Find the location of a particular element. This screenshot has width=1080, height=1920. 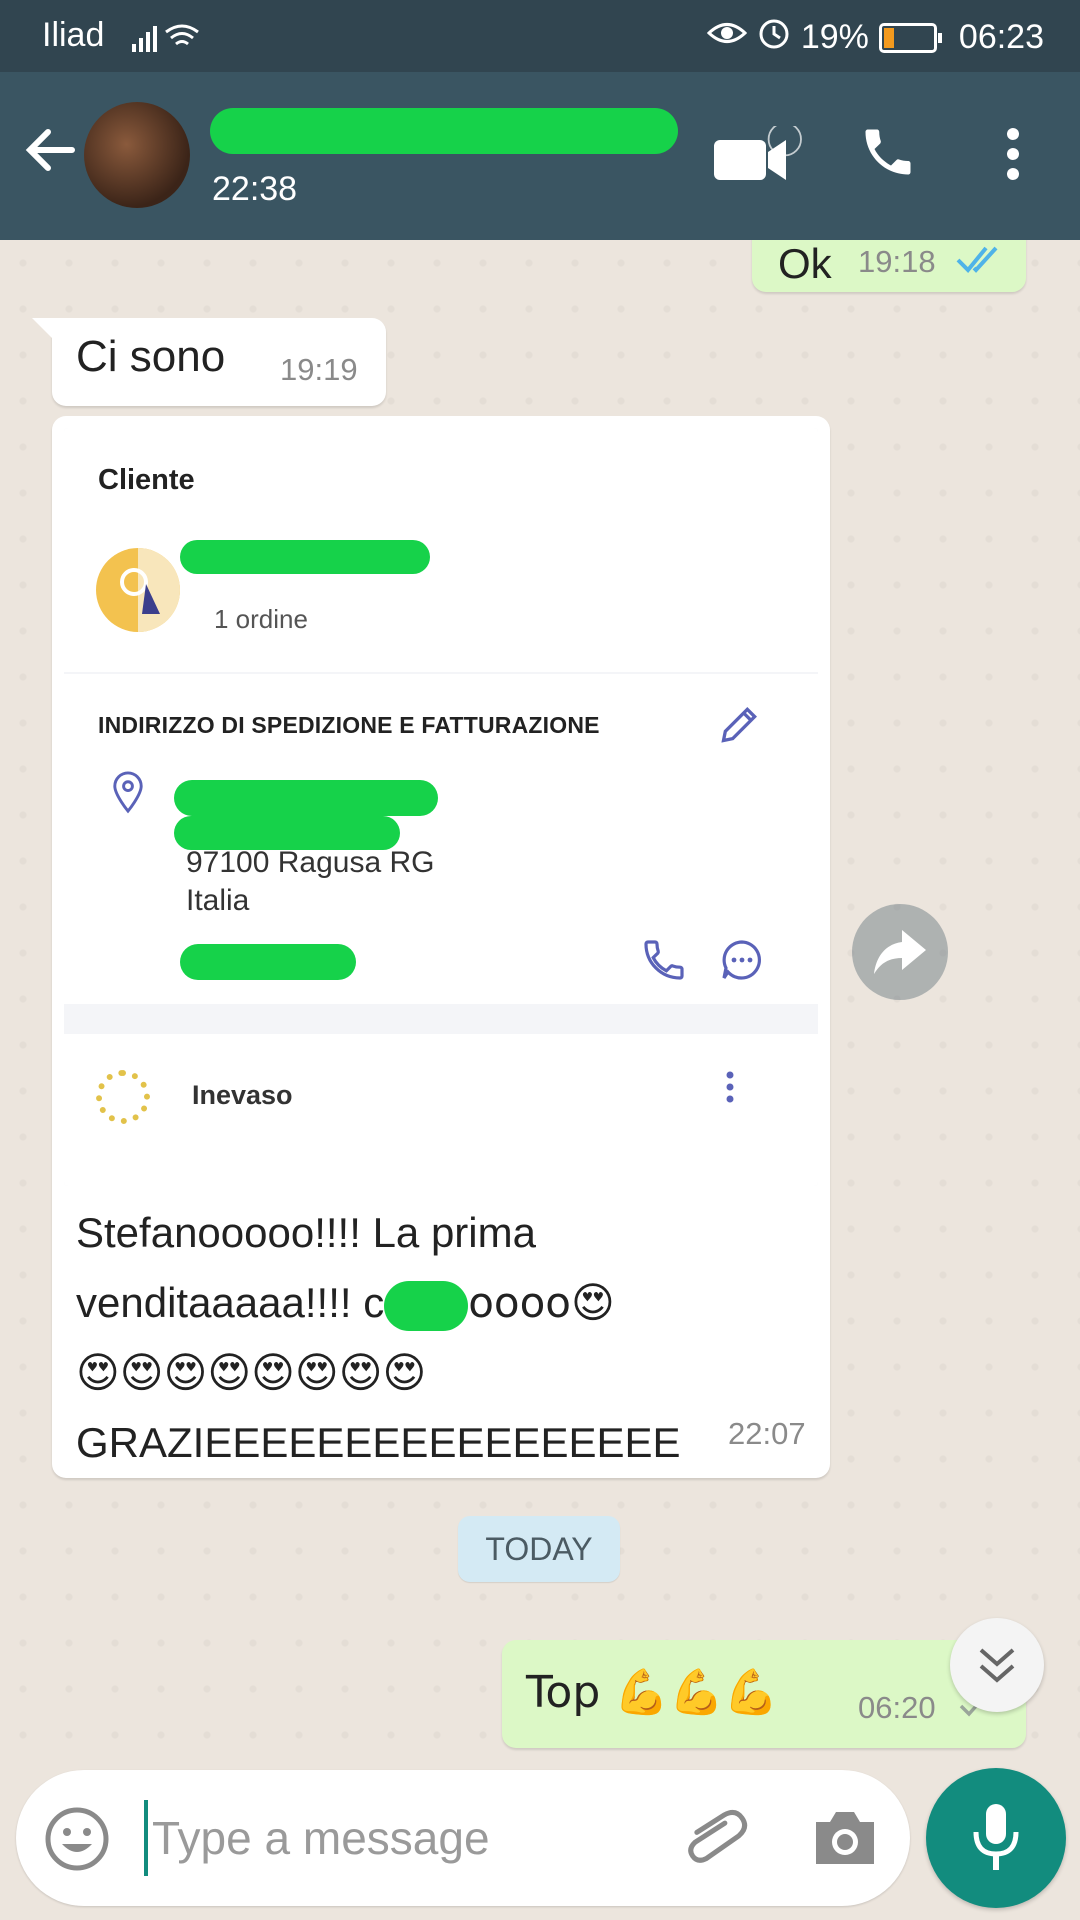

forward-icon is located at coordinates (900, 952).